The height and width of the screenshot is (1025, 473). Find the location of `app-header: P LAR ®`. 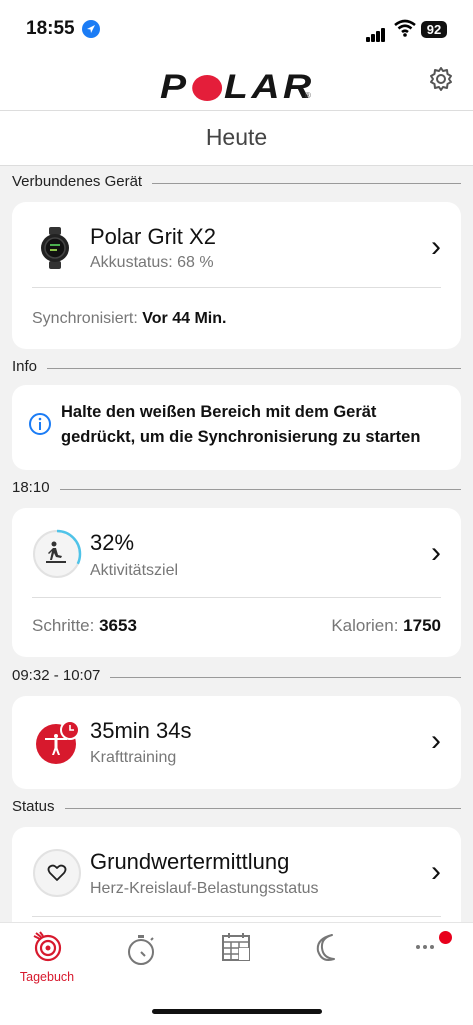

app-header: P LAR ® is located at coordinates (236, 84).